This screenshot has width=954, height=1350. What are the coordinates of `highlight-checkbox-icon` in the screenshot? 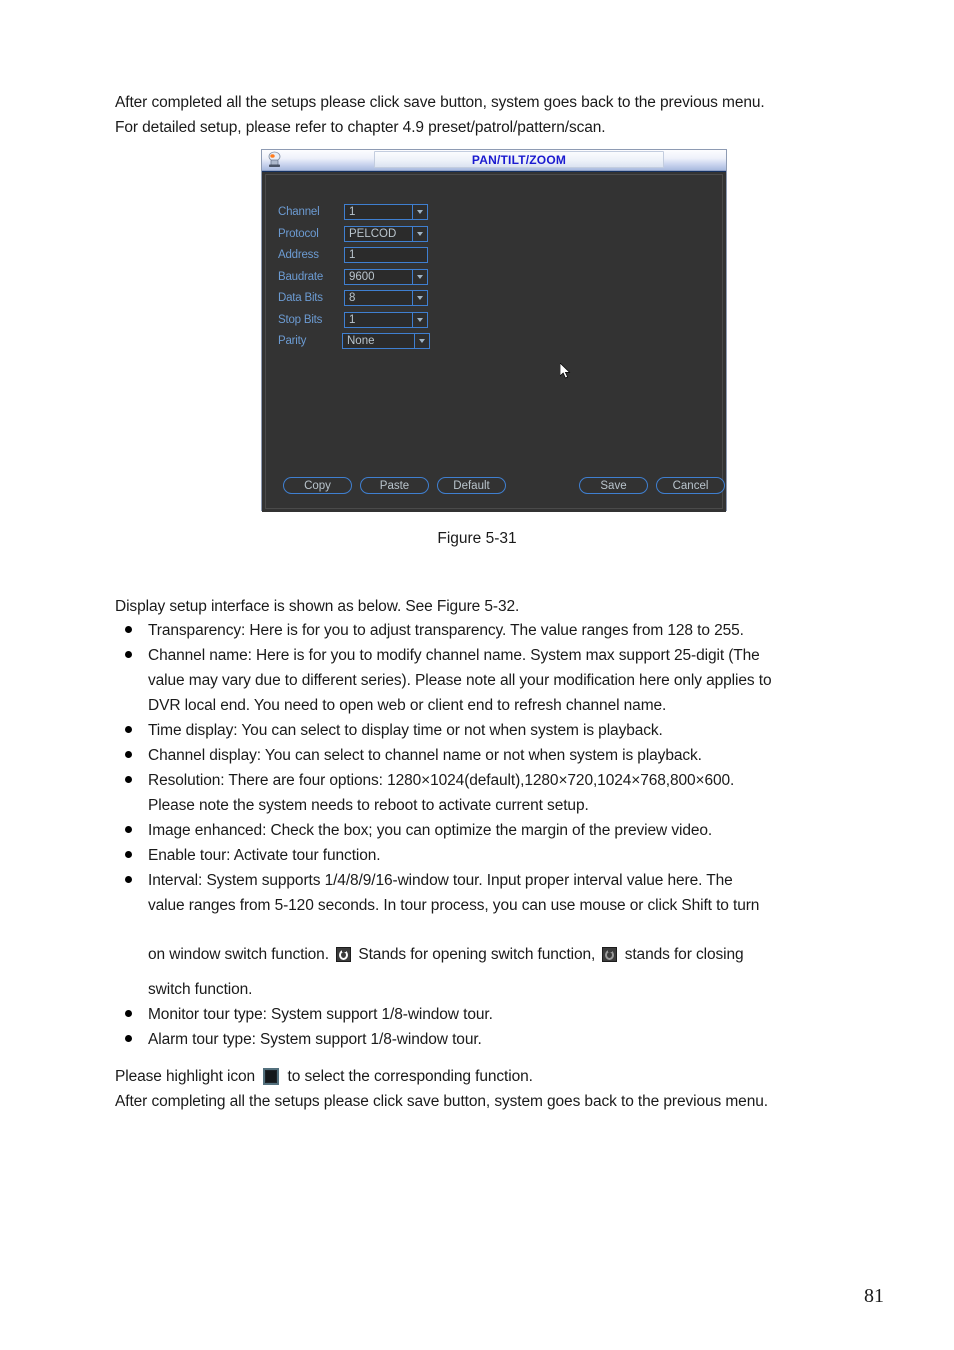 It's located at (271, 1076).